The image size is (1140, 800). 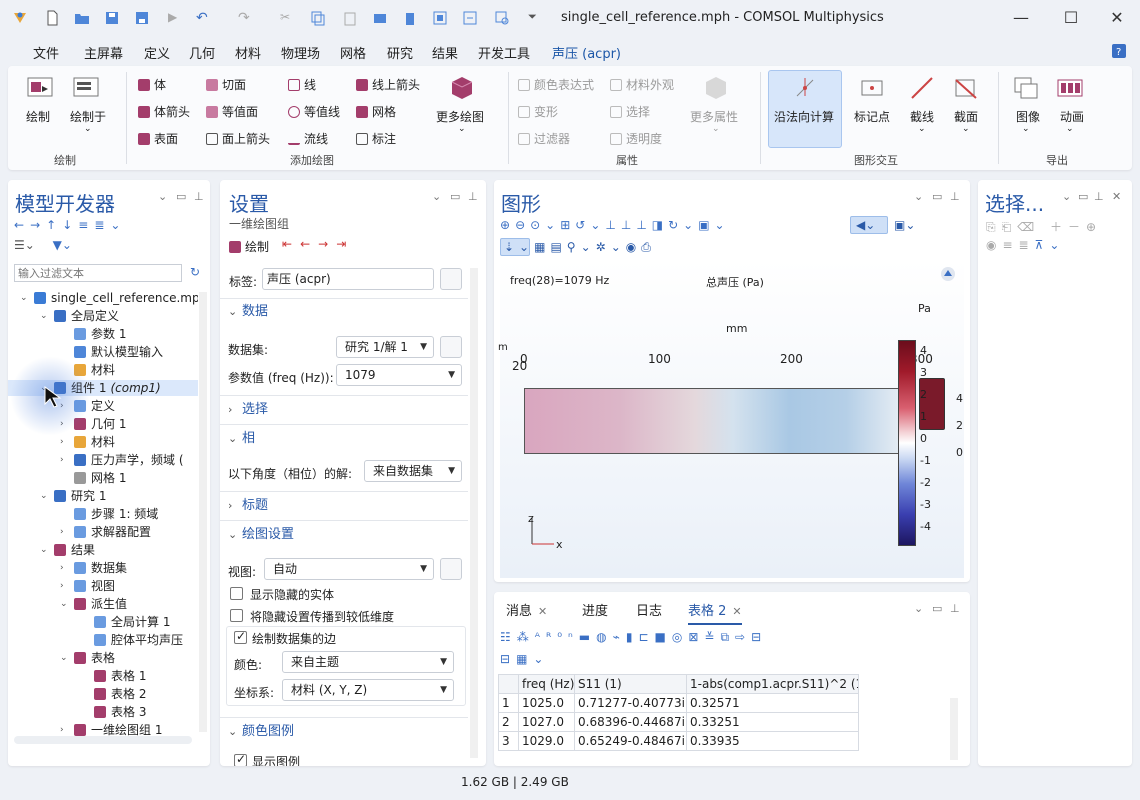 I want to click on tree-item: › 数据集, so click(x=103, y=568).